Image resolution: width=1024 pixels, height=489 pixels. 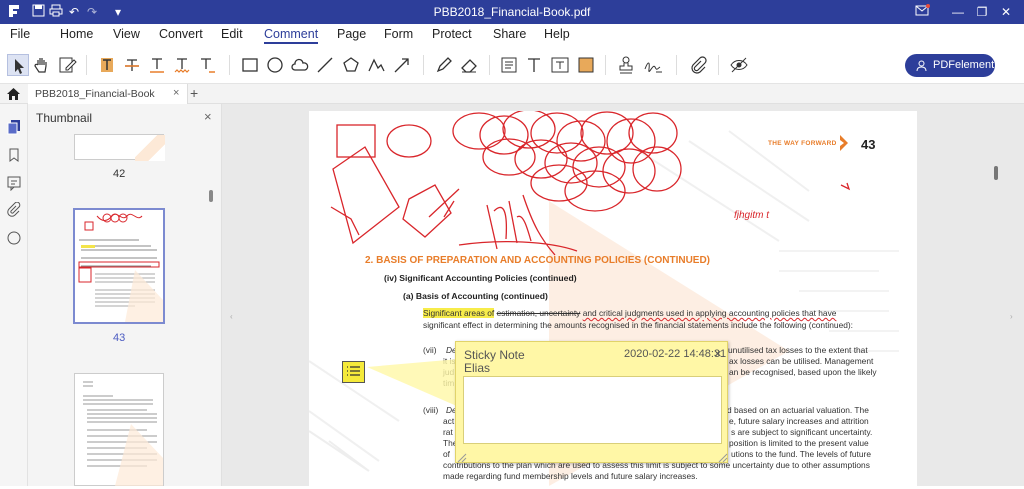 What do you see at coordinates (469, 65) in the screenshot?
I see `eraser-icon` at bounding box center [469, 65].